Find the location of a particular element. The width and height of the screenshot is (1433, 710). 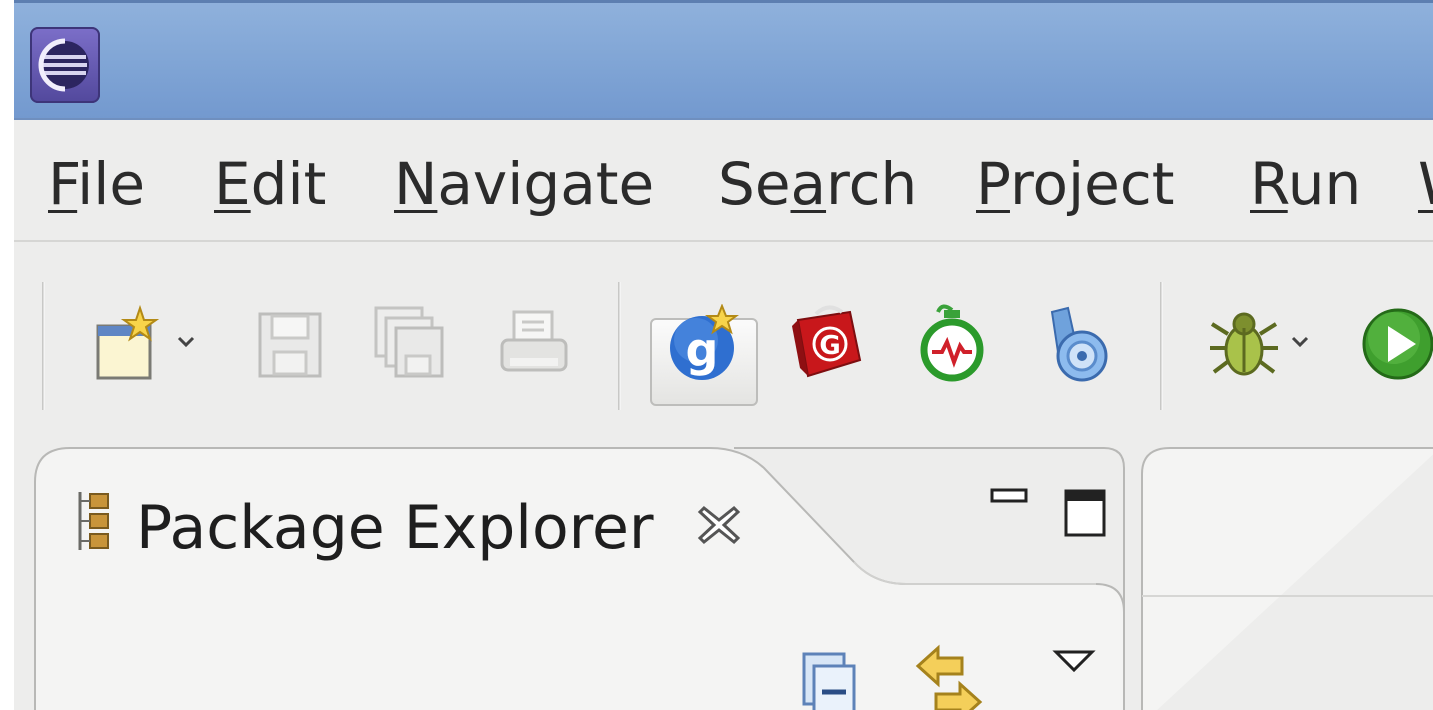

menu-file-label: ile is located at coordinates (111, 184).